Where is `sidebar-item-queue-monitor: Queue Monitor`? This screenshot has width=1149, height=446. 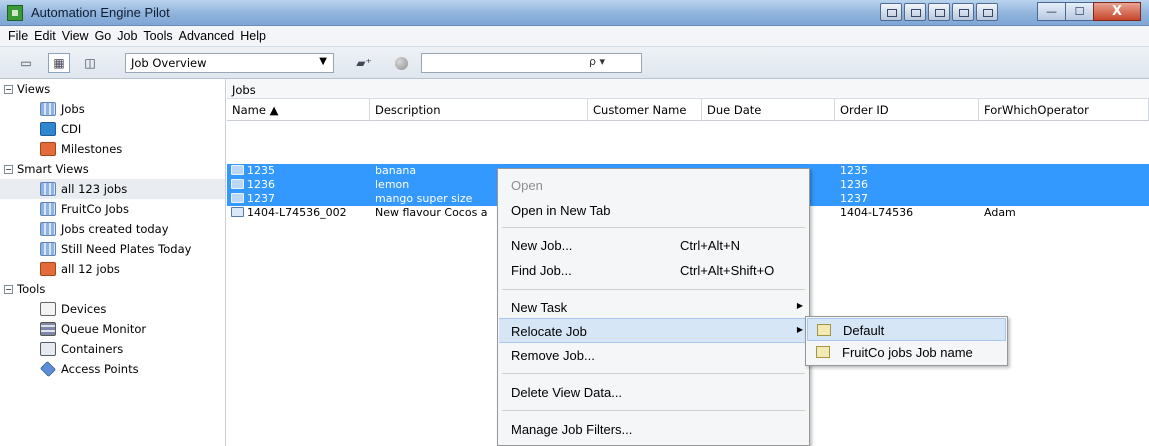 sidebar-item-queue-monitor: Queue Monitor is located at coordinates (112, 329).